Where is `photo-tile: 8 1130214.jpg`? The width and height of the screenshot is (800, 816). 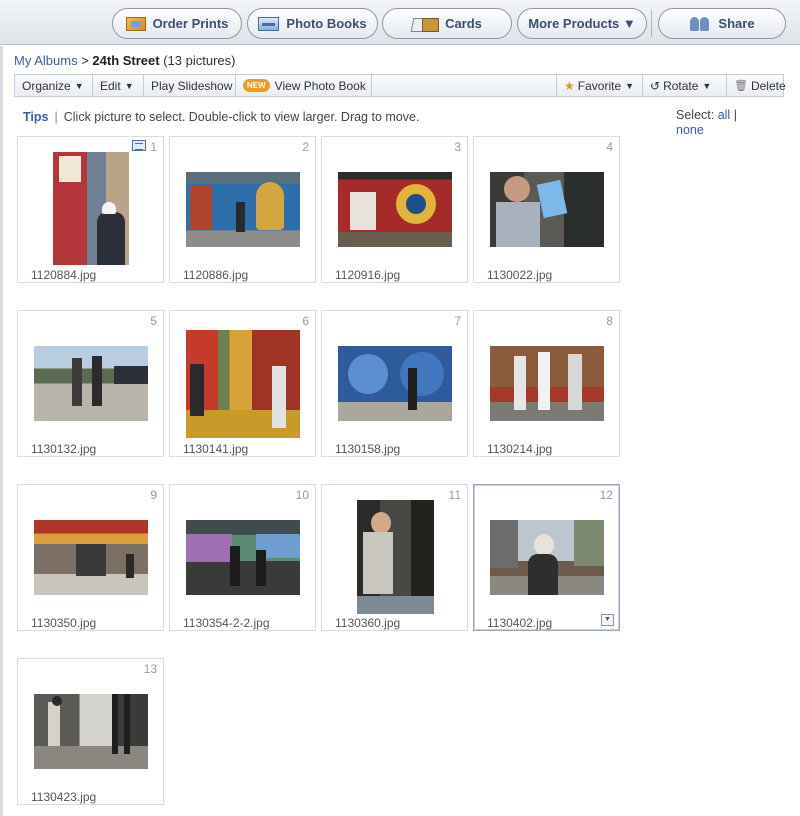 photo-tile: 8 1130214.jpg is located at coordinates (546, 383).